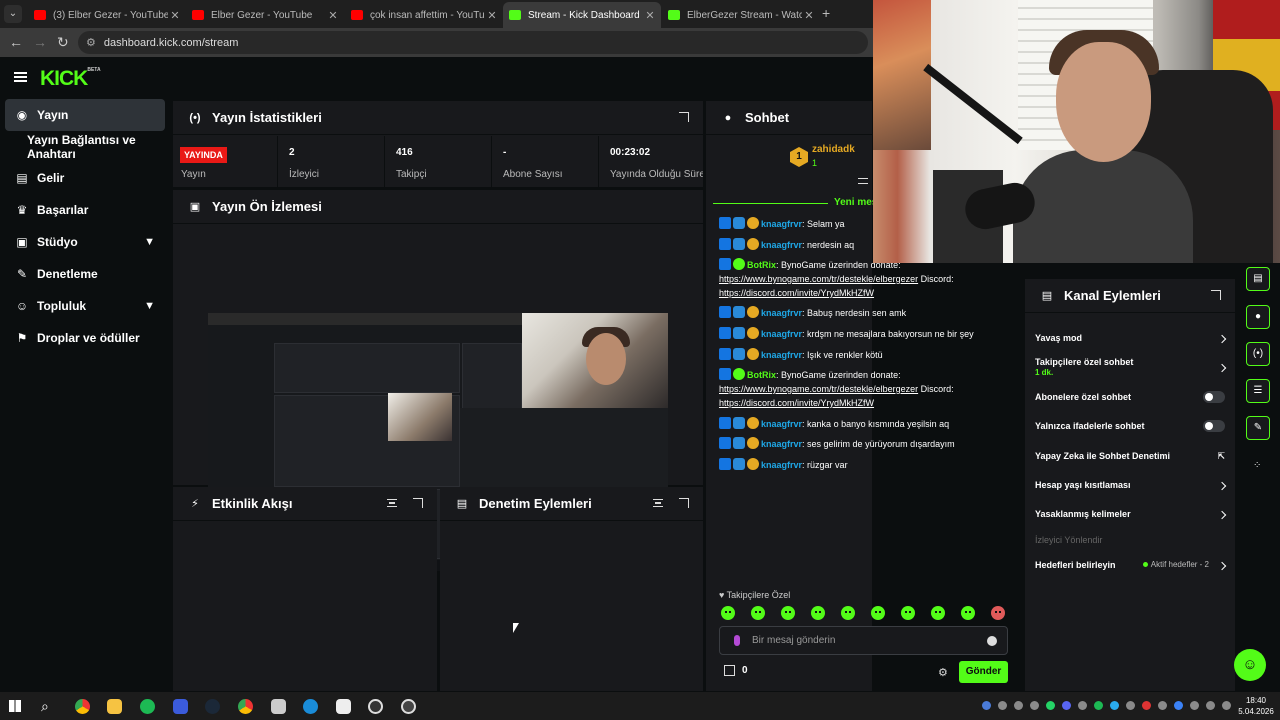 The width and height of the screenshot is (1280, 720). What do you see at coordinates (1131, 338) in the screenshot?
I see `channel-action-slow-mode: Yavaş mod` at bounding box center [1131, 338].